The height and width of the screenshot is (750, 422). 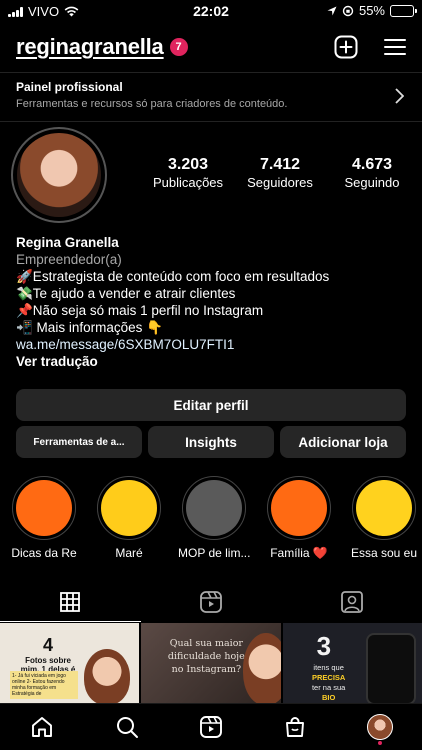 I want to click on post-number: 4, so click(x=47, y=645).